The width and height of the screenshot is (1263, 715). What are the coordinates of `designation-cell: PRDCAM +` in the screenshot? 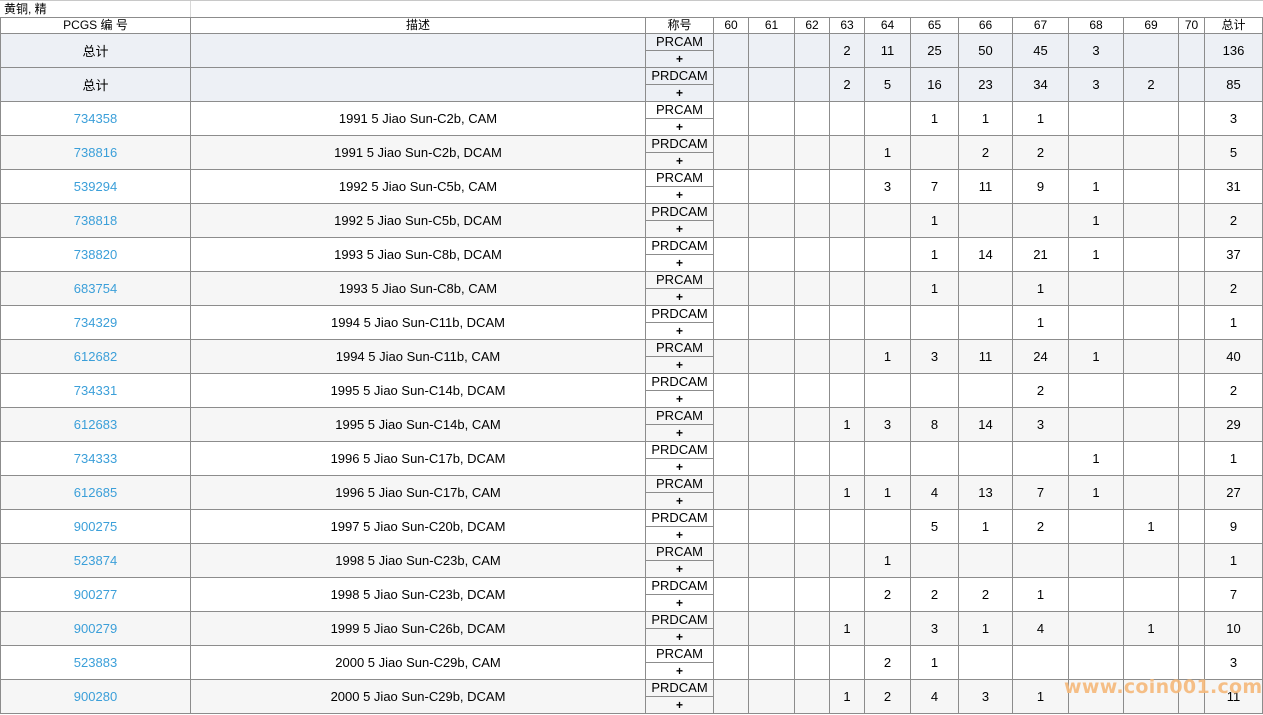 It's located at (679, 152).